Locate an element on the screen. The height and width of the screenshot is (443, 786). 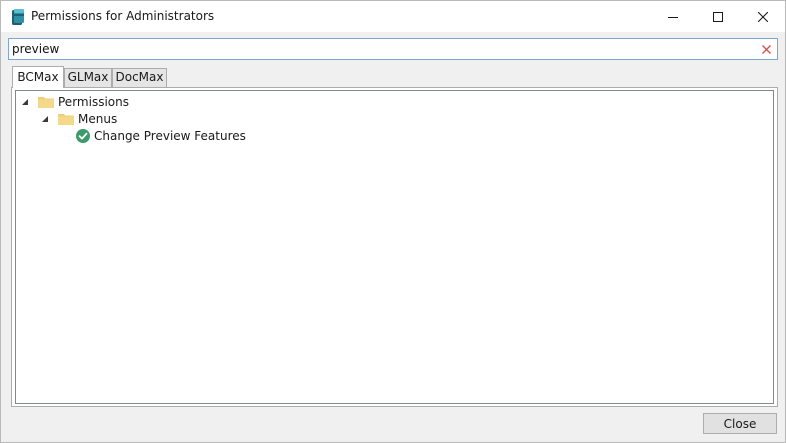
tree-node-permissions: Permissions is located at coordinates (74, 101).